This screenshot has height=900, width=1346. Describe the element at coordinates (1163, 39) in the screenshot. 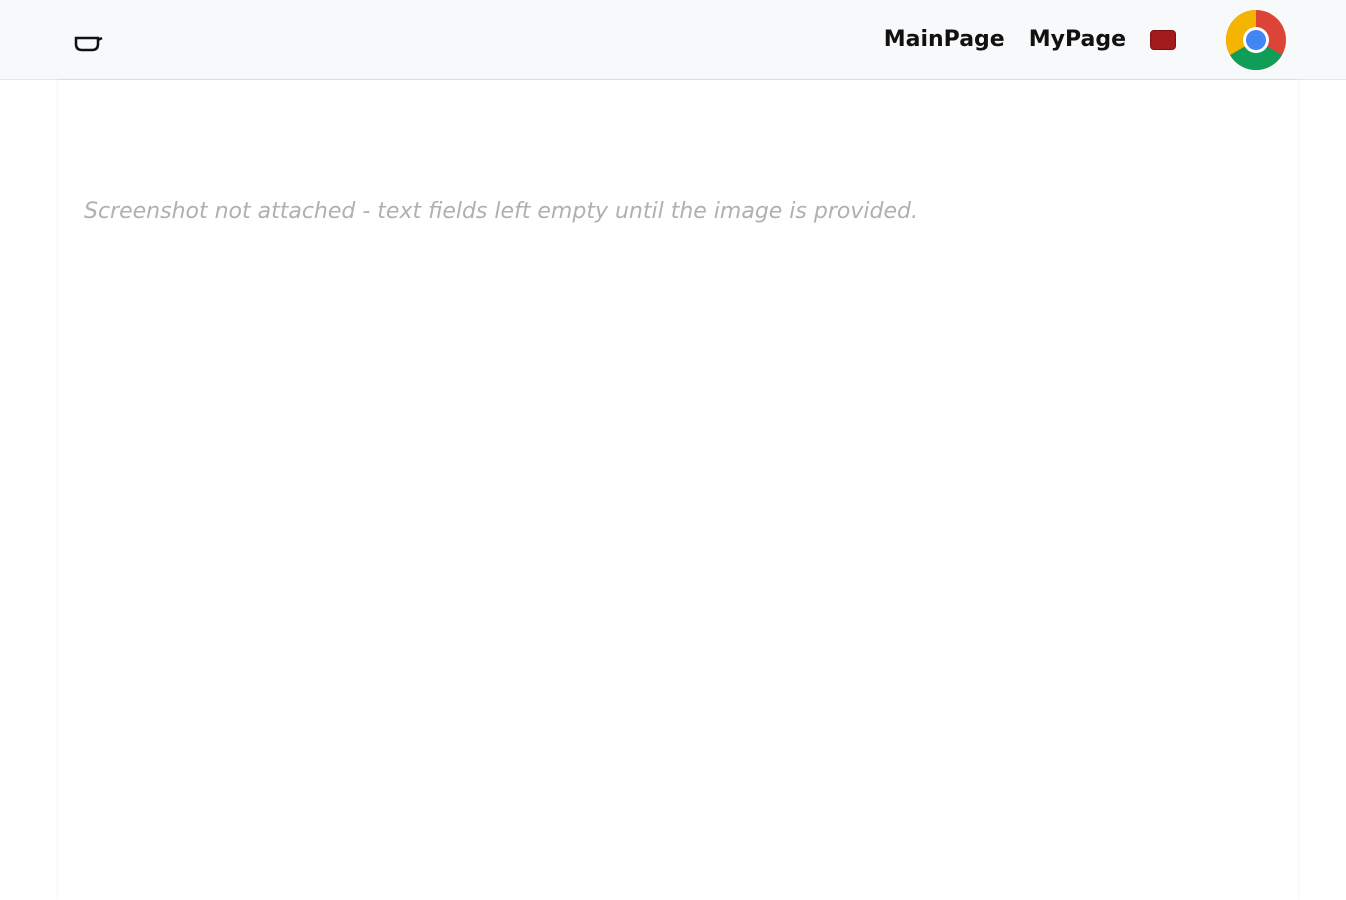

I see `logout-button` at that location.